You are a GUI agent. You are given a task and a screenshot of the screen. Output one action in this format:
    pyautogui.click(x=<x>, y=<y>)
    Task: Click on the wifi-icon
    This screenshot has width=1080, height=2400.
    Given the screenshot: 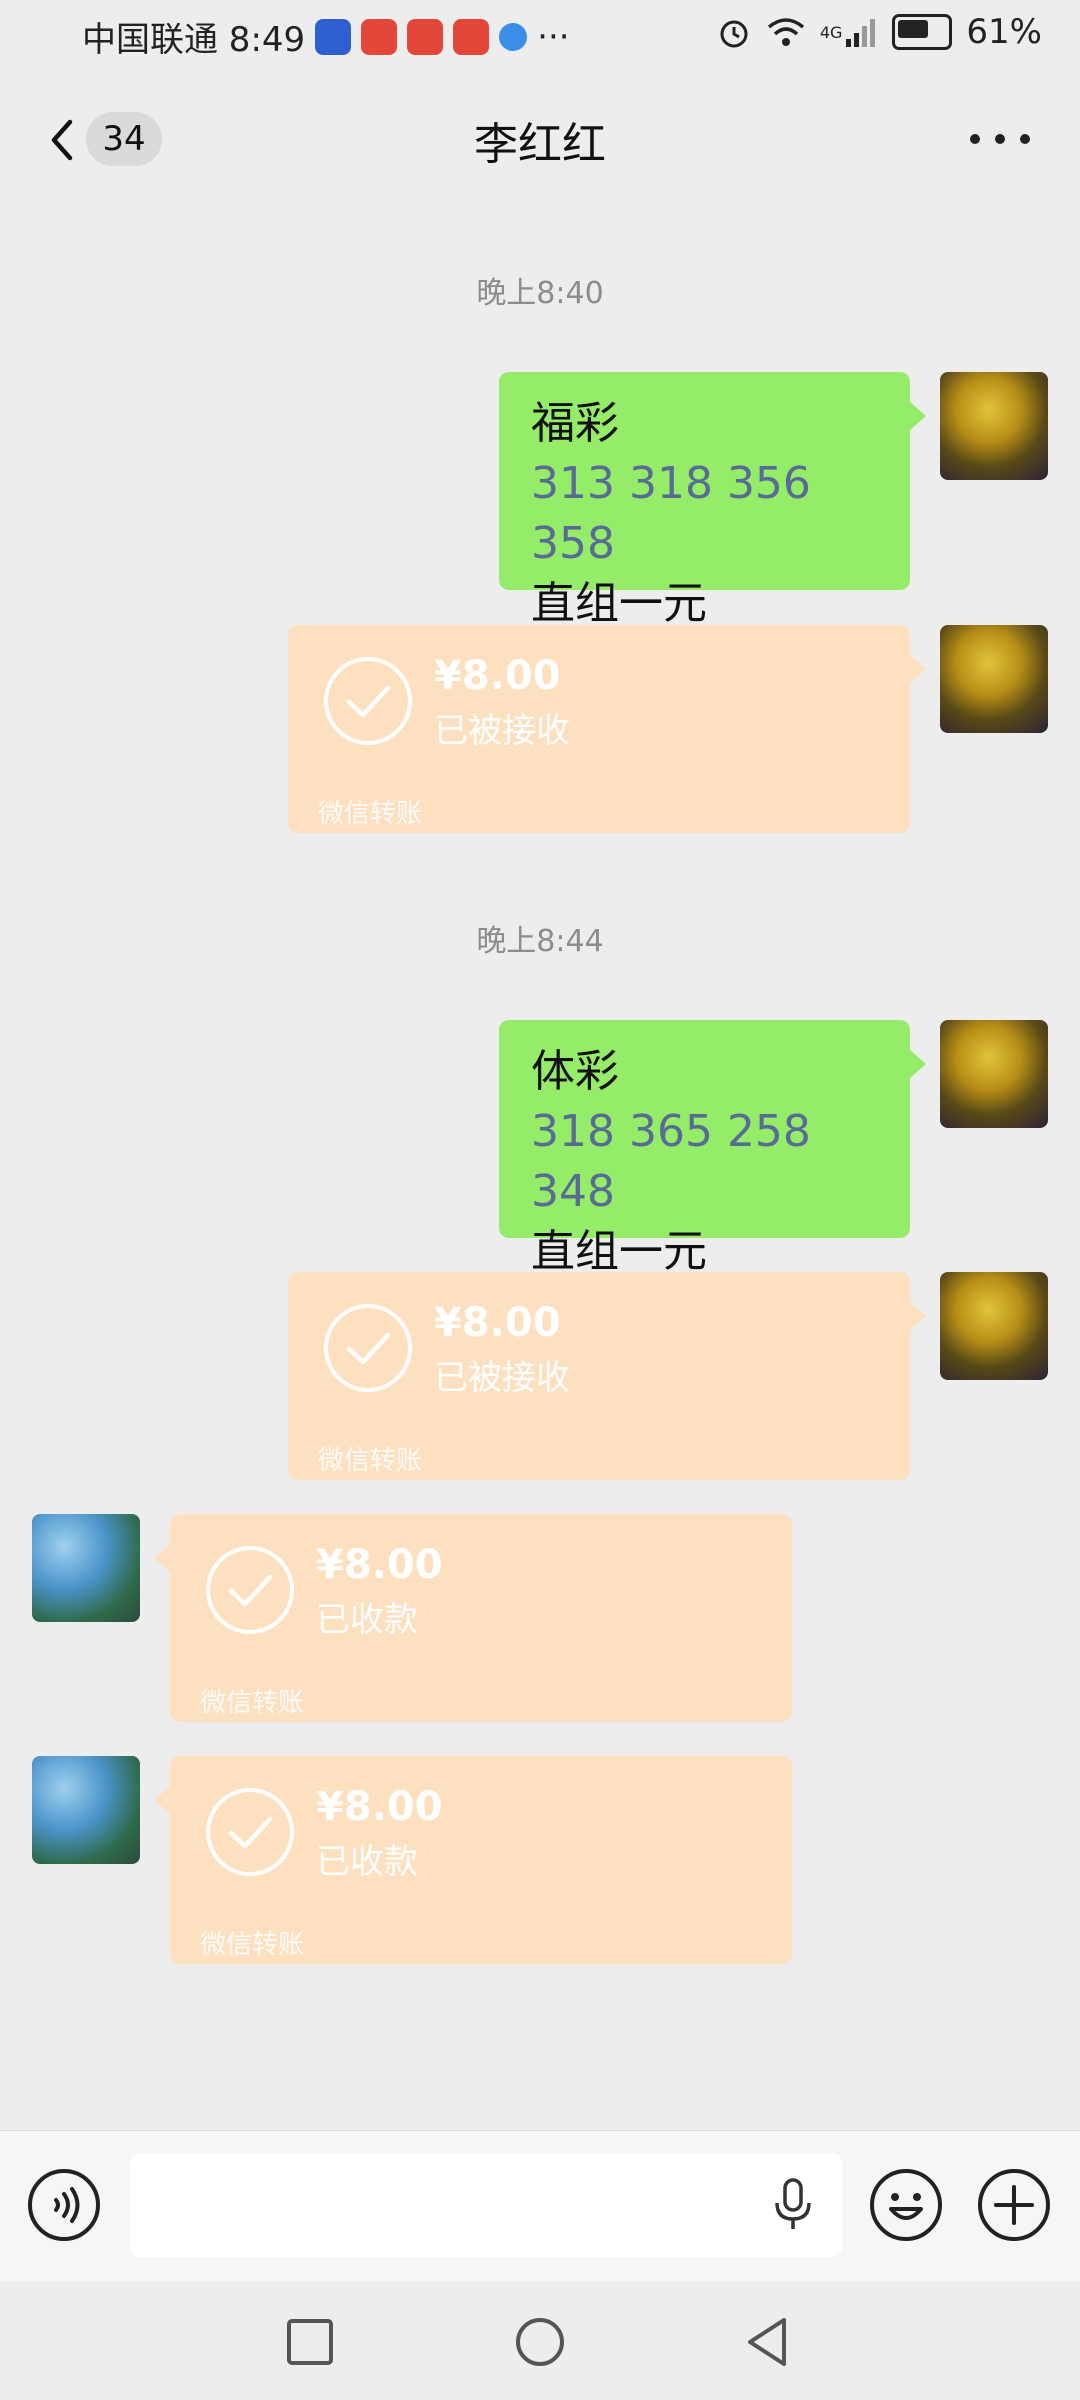 What is the action you would take?
    pyautogui.click(x=785, y=32)
    